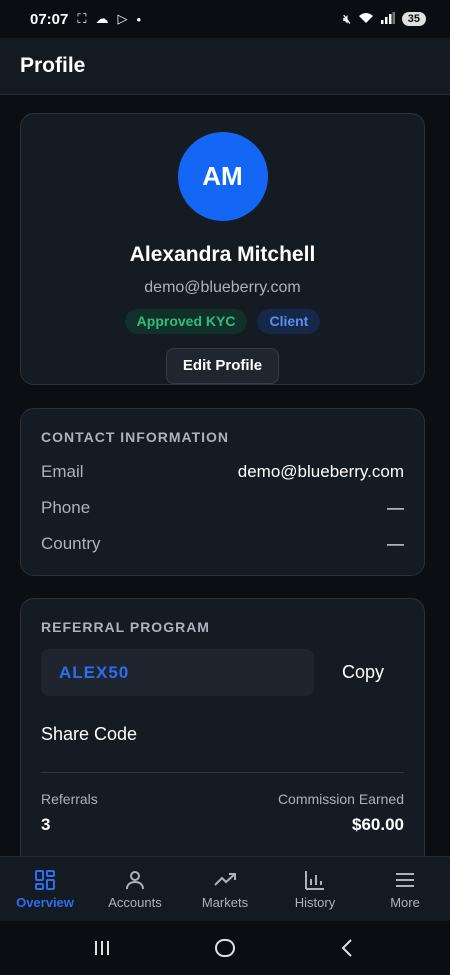 The image size is (450, 975). I want to click on referrals-label: Referrals, so click(69, 799).